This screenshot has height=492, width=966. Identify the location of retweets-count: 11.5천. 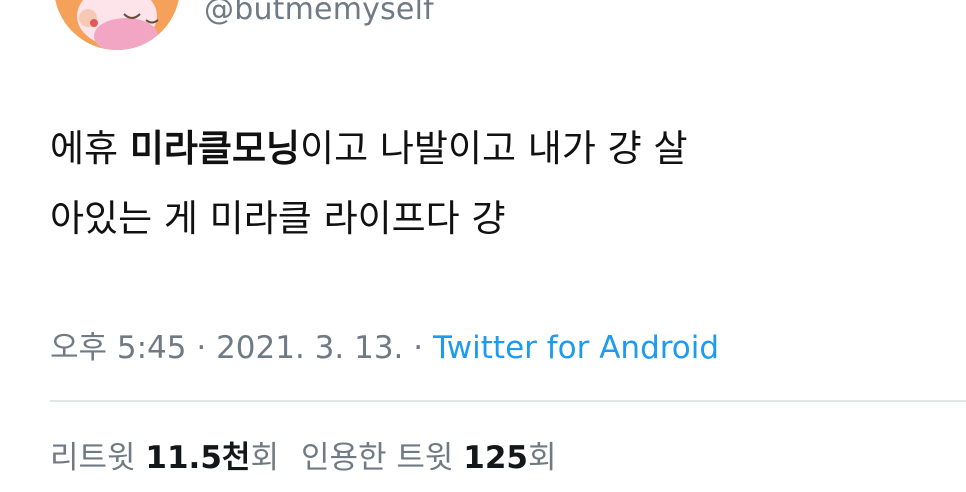
(198, 458).